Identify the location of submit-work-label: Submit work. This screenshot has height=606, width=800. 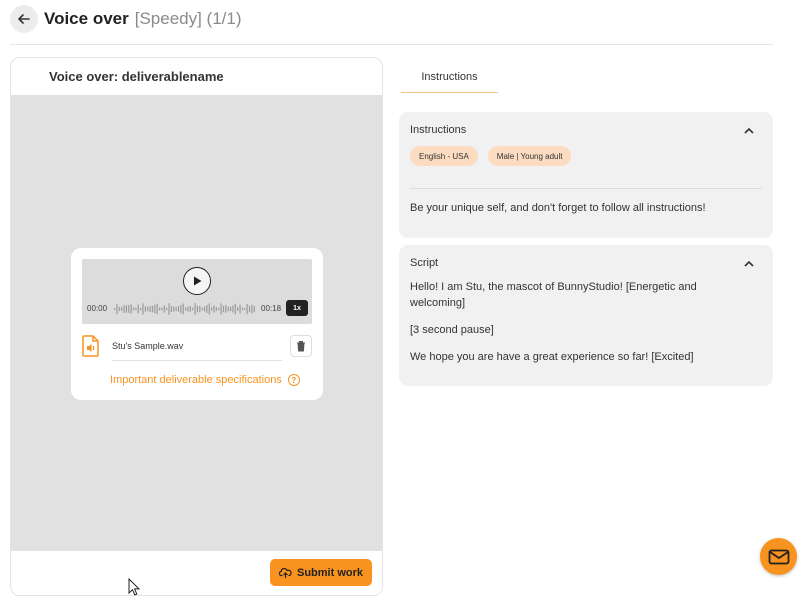
(329, 572).